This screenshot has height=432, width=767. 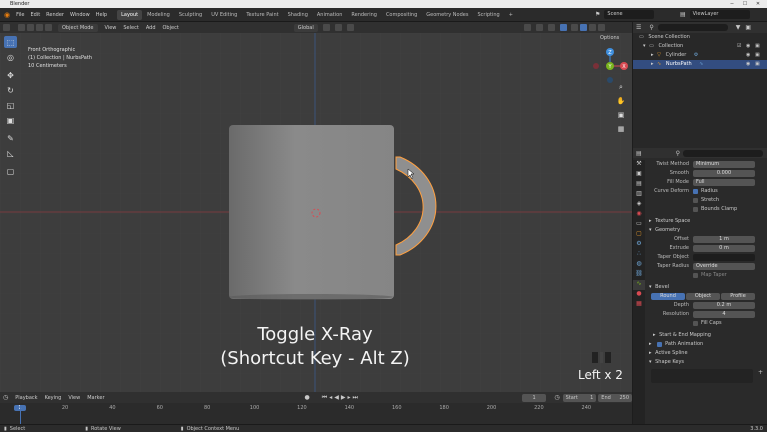 What do you see at coordinates (130, 14) in the screenshot?
I see `tab-layout: Layout` at bounding box center [130, 14].